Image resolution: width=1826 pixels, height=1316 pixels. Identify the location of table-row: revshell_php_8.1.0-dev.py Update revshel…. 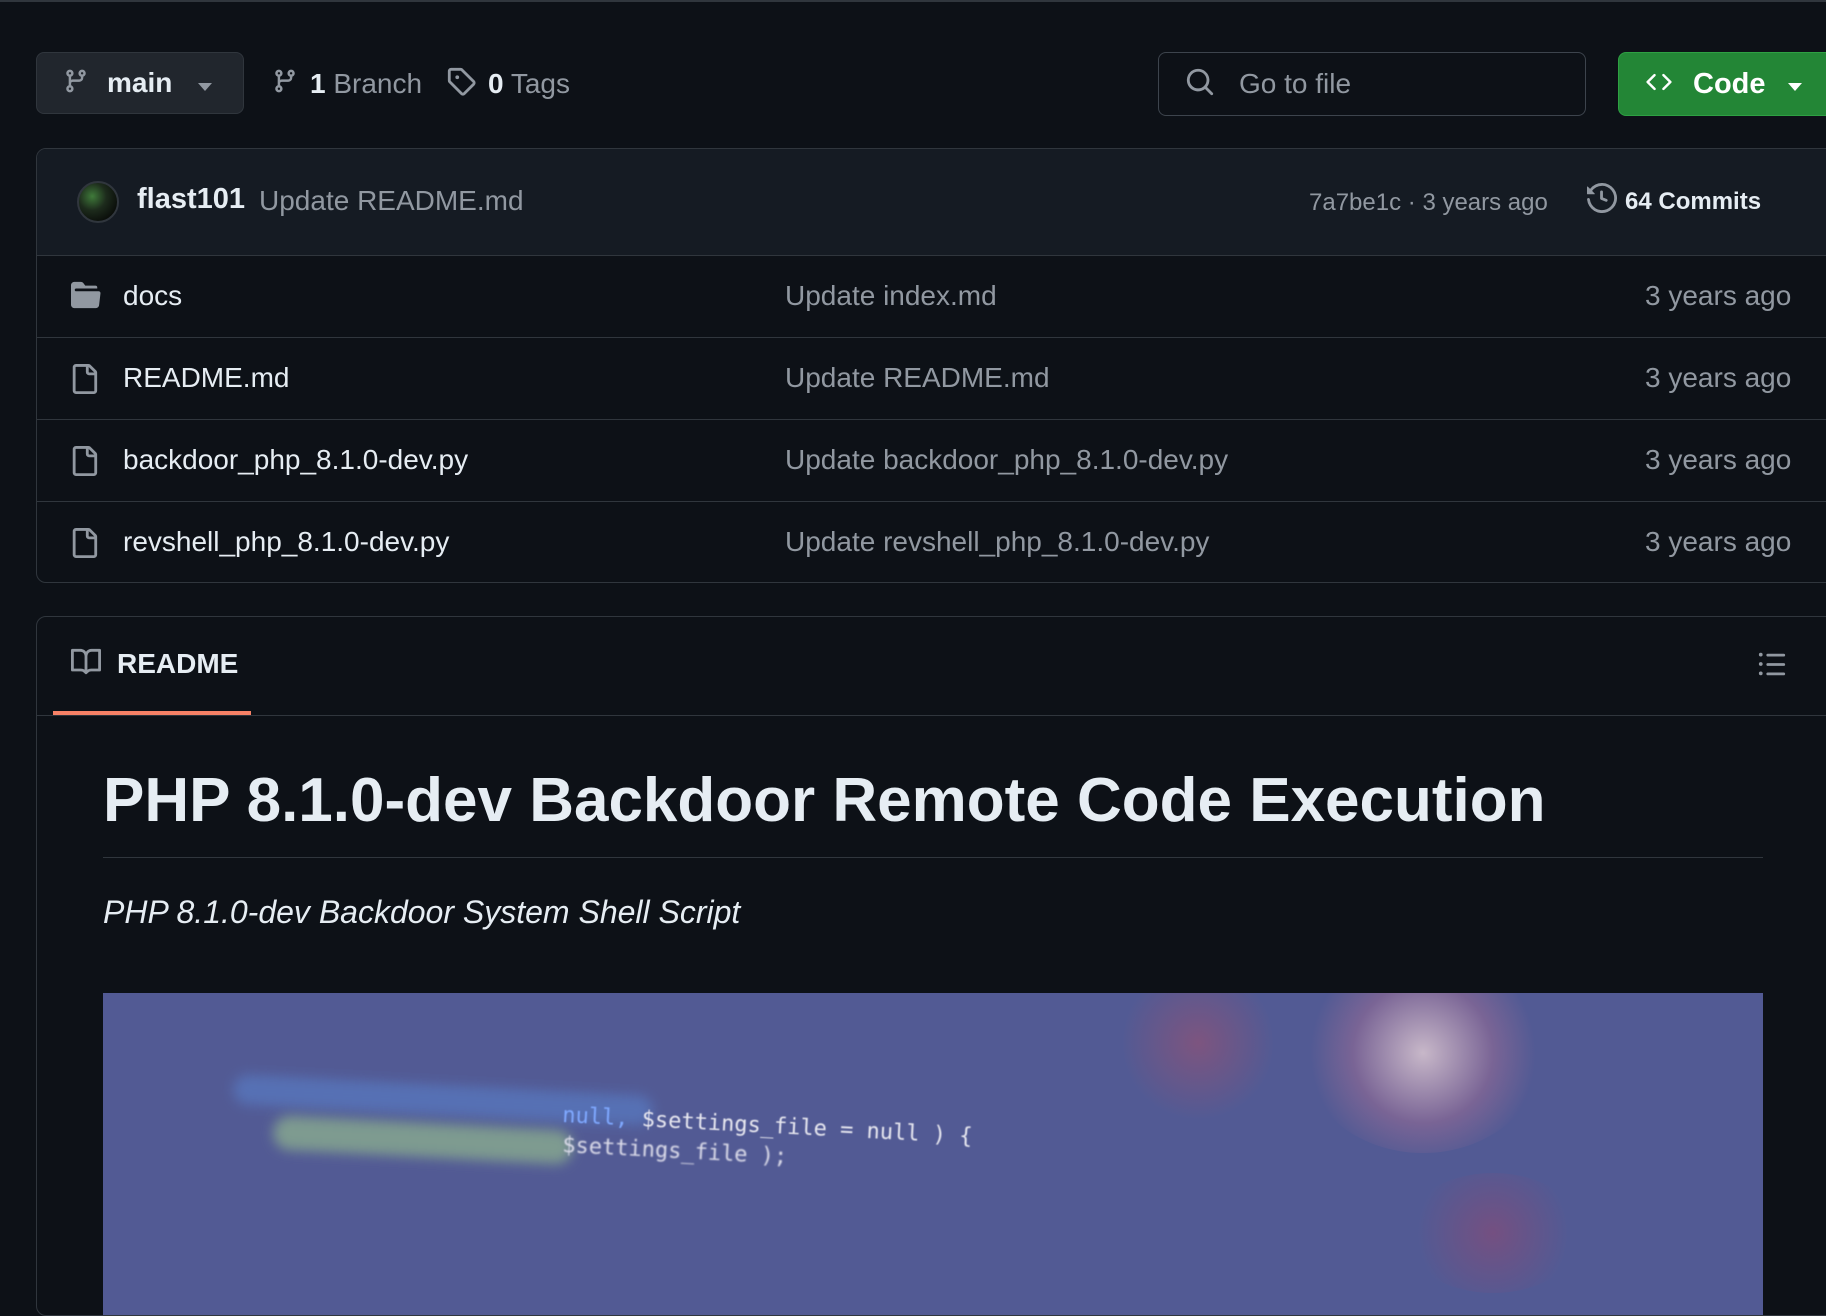
(931, 542).